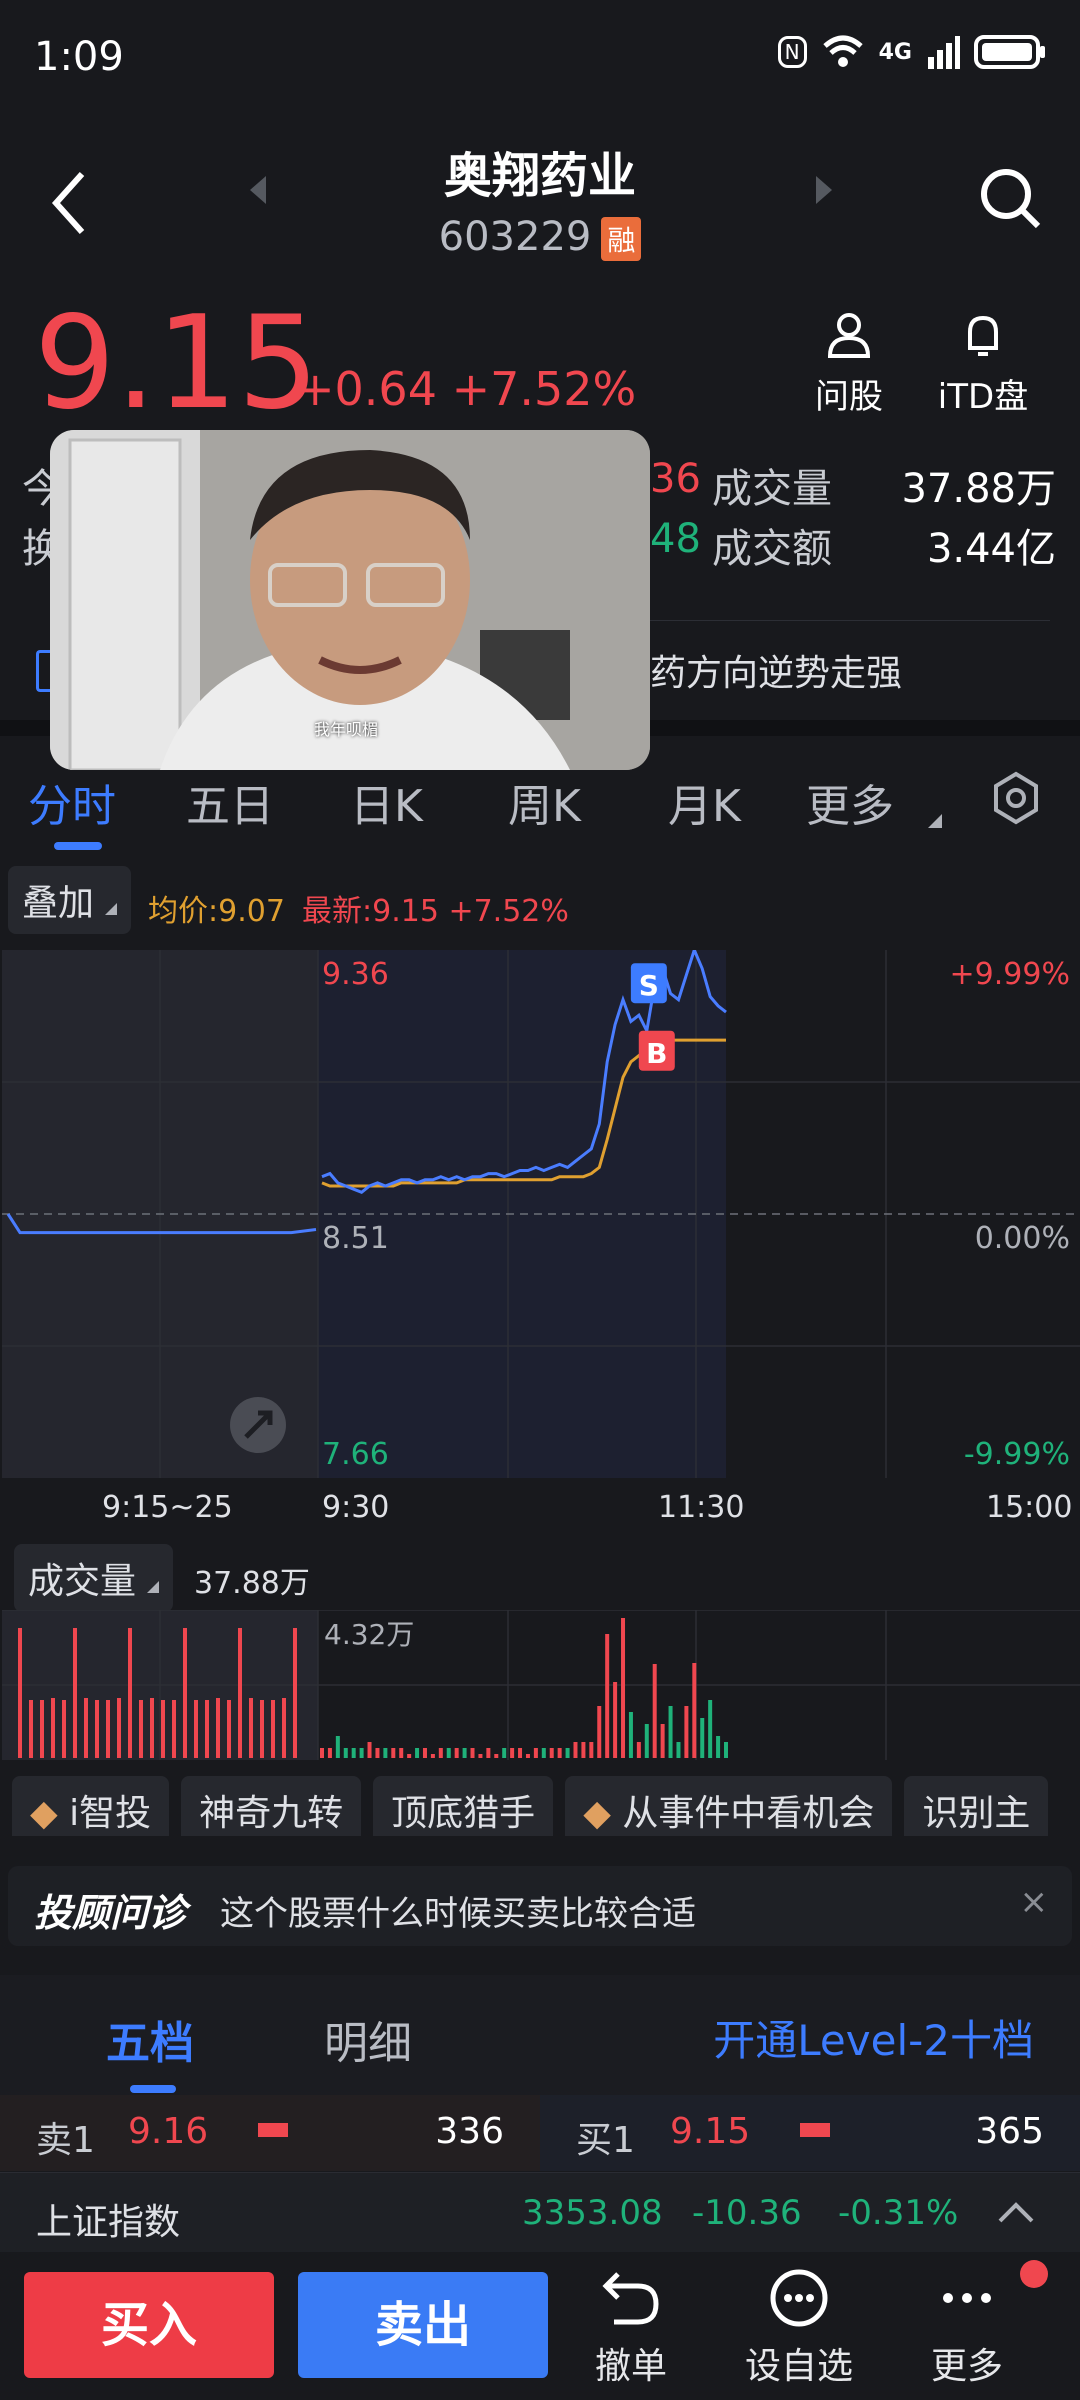  Describe the element at coordinates (1010, 974) in the screenshot. I see `y-label-top-pct: +9.99%` at that location.